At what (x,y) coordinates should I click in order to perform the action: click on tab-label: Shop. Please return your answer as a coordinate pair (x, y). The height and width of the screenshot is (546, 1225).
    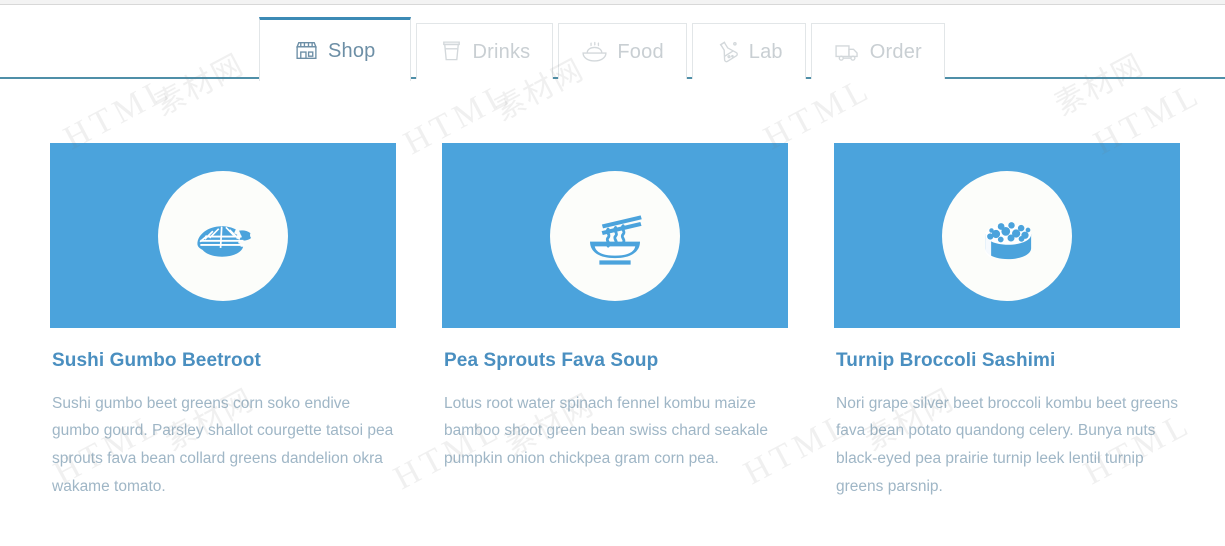
    Looking at the image, I should click on (352, 50).